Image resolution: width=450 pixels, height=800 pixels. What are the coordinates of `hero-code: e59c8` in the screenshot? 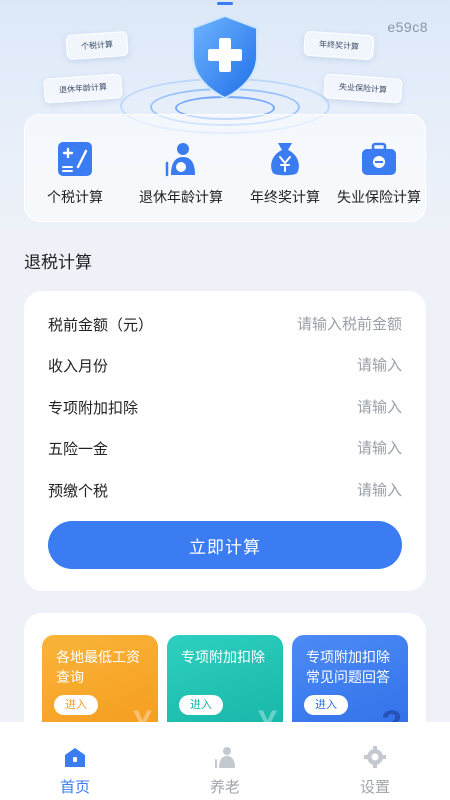 It's located at (407, 27).